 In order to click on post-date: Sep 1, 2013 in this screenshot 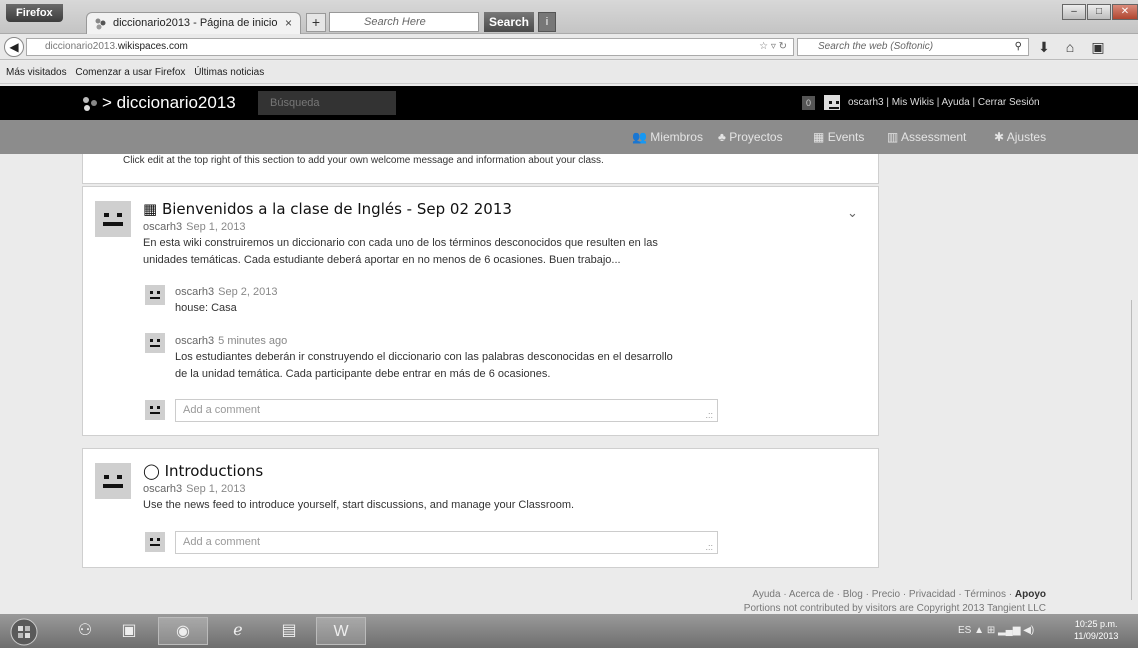, I will do `click(216, 227)`.